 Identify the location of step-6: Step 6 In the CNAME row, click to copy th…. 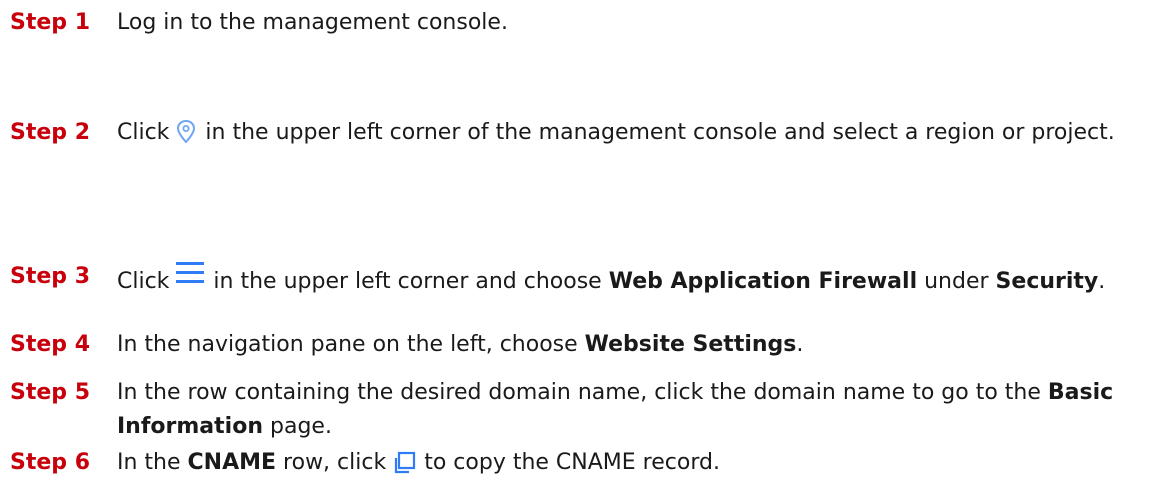
(580, 463).